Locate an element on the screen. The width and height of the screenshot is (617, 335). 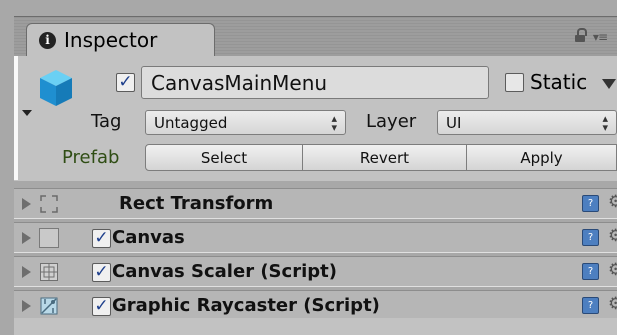
component-name: Canvas Scaler (Script) is located at coordinates (224, 271).